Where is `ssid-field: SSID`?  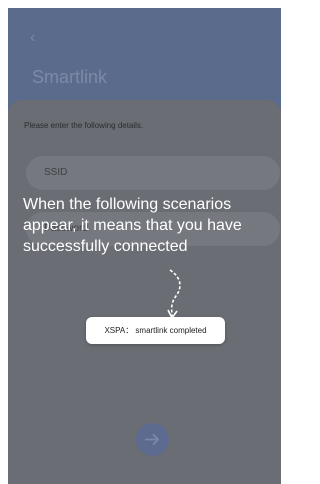
ssid-field: SSID is located at coordinates (153, 173).